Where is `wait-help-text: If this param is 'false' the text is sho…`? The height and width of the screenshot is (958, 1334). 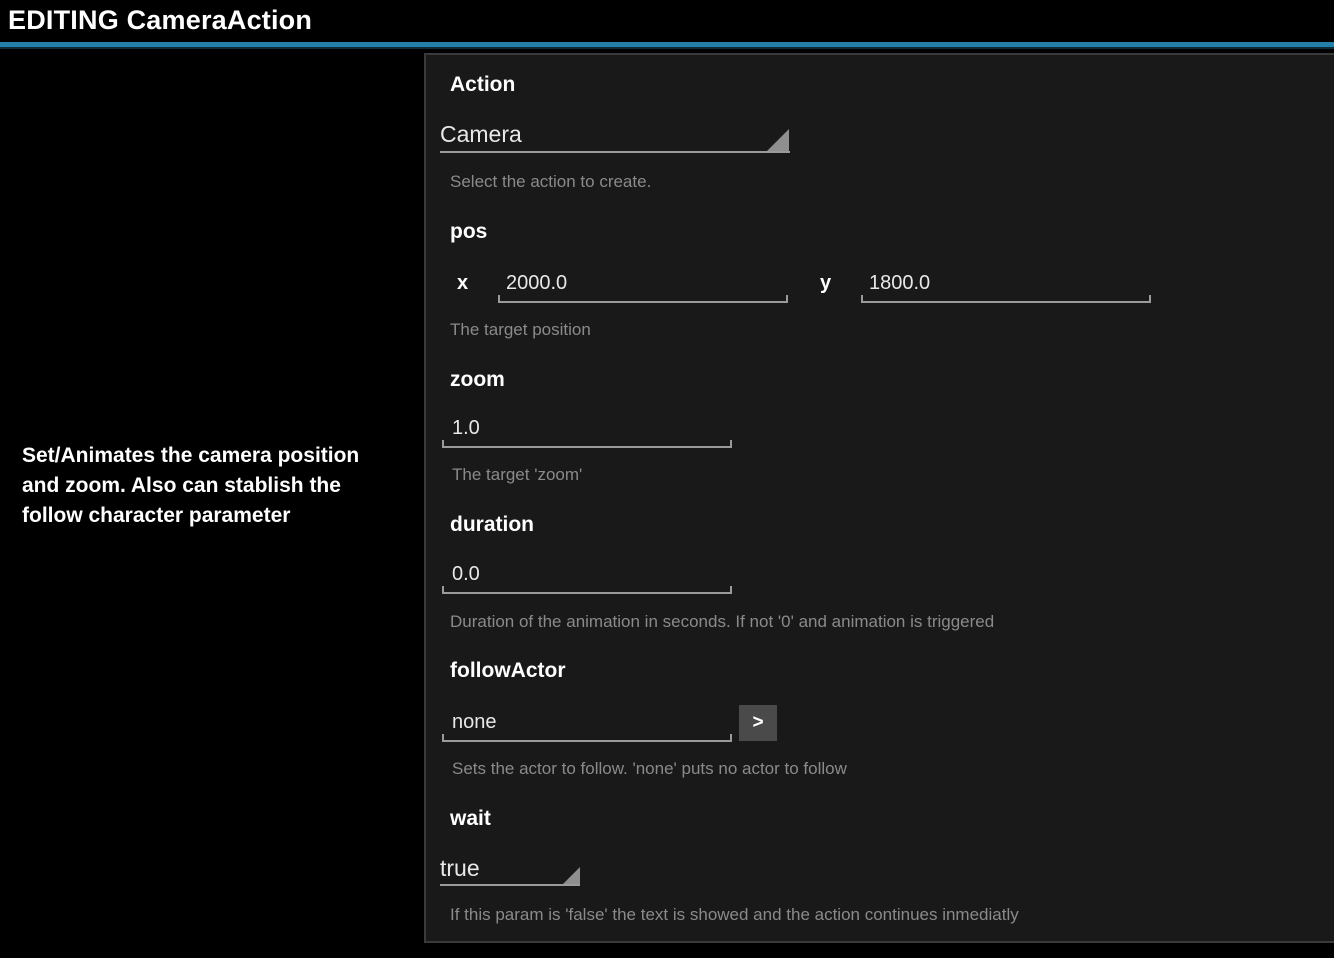 wait-help-text: If this param is 'false' the text is sho… is located at coordinates (734, 914).